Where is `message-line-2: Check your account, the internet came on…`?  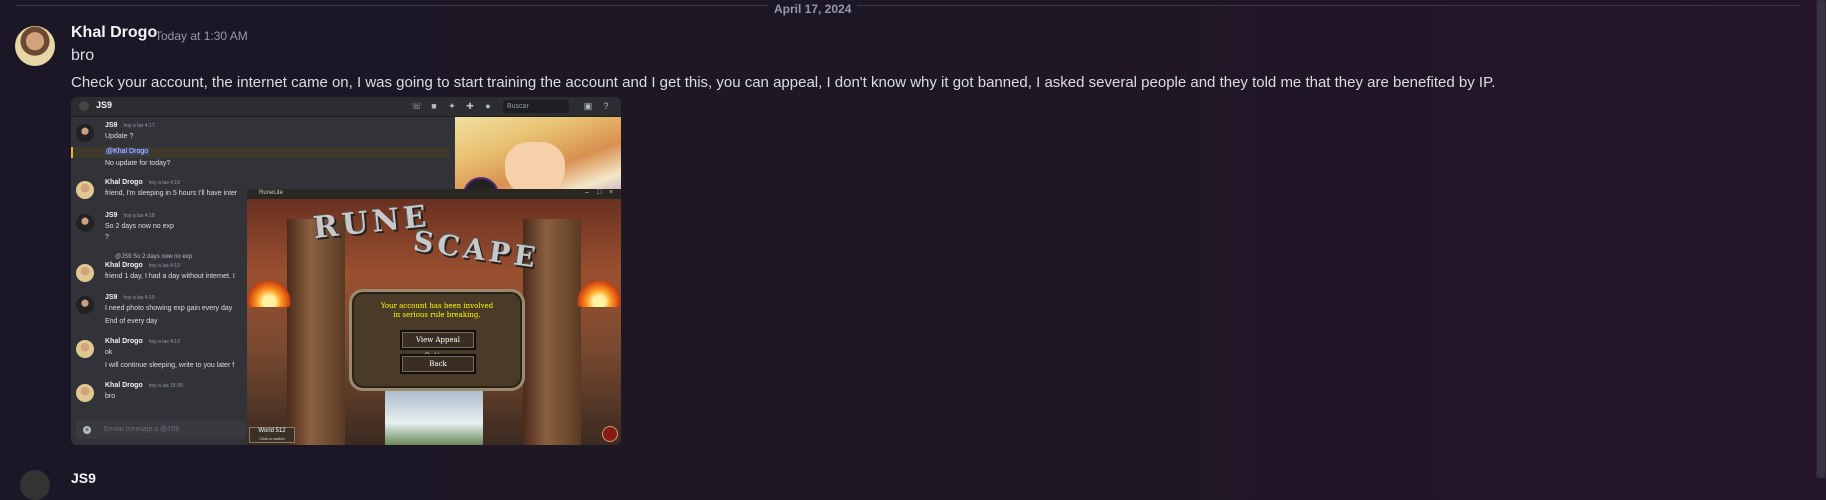
message-line-2: Check your account, the internet came on… is located at coordinates (783, 82).